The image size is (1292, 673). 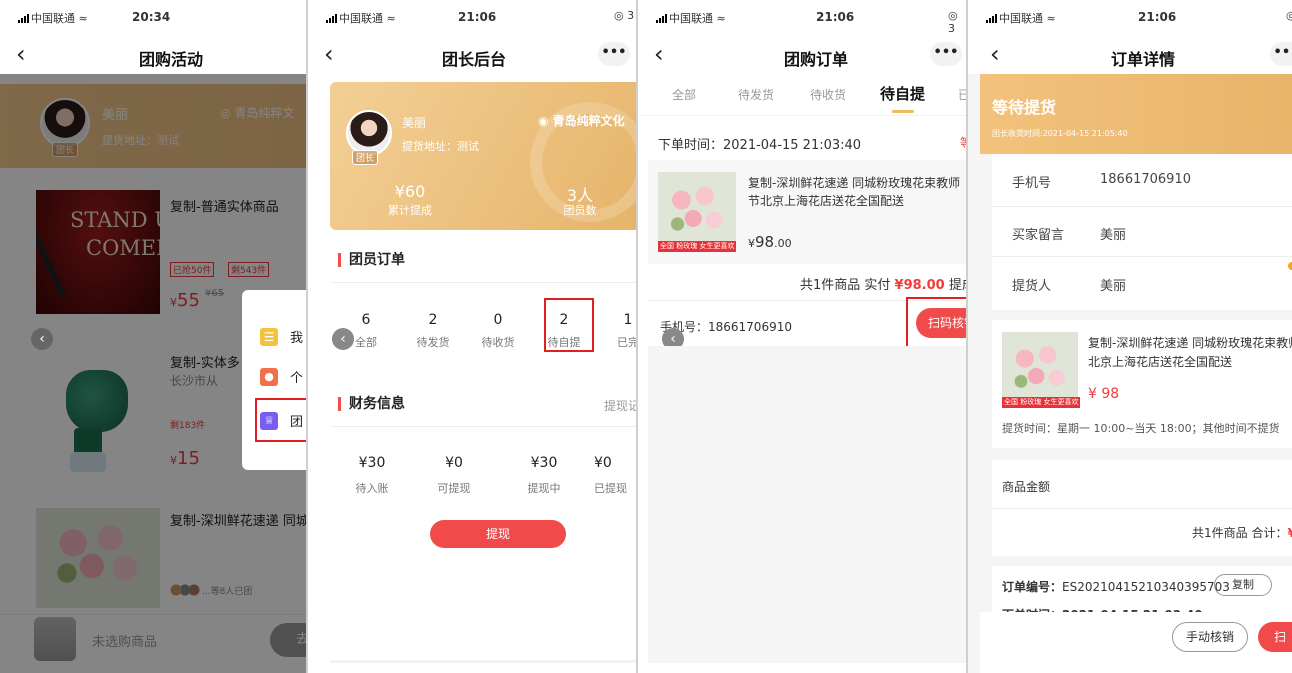 What do you see at coordinates (770, 242) in the screenshot?
I see `product-price: ¥98.00` at bounding box center [770, 242].